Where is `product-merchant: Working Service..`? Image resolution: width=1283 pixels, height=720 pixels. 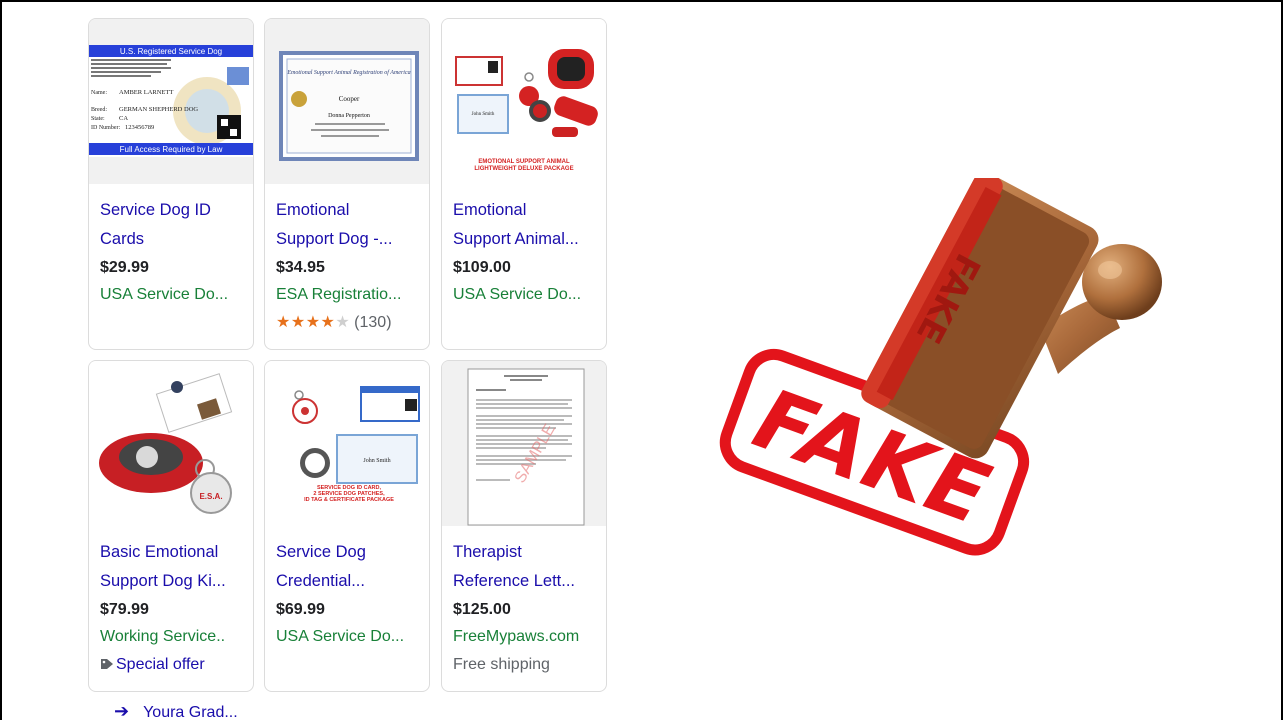 product-merchant: Working Service.. is located at coordinates (163, 636).